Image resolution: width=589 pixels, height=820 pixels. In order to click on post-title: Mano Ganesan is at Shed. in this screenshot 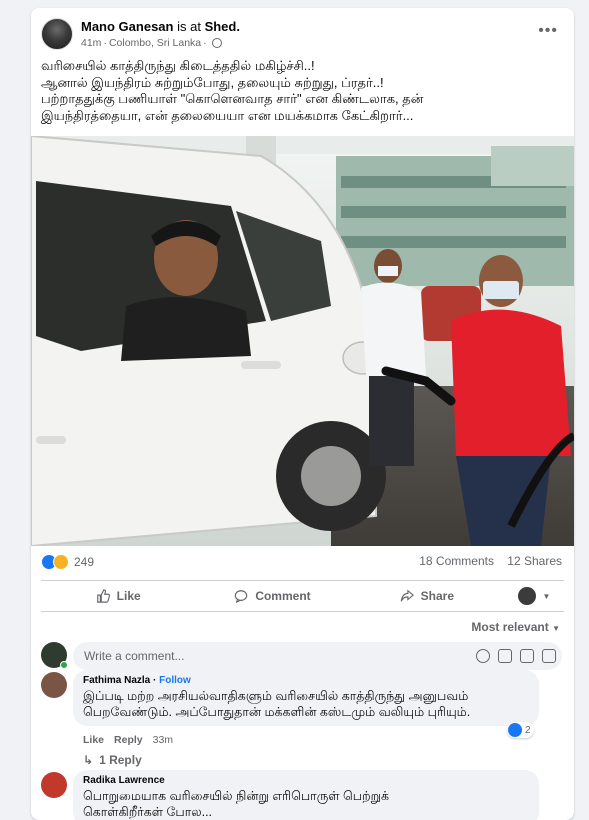, I will do `click(160, 26)`.